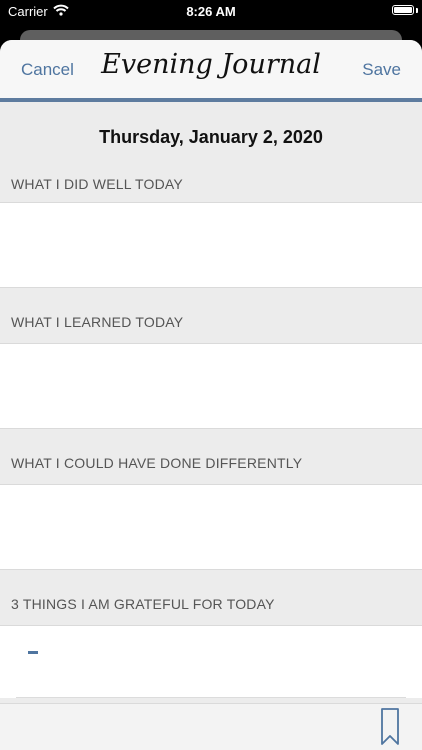  I want to click on status-time: 8:26 AM, so click(211, 11).